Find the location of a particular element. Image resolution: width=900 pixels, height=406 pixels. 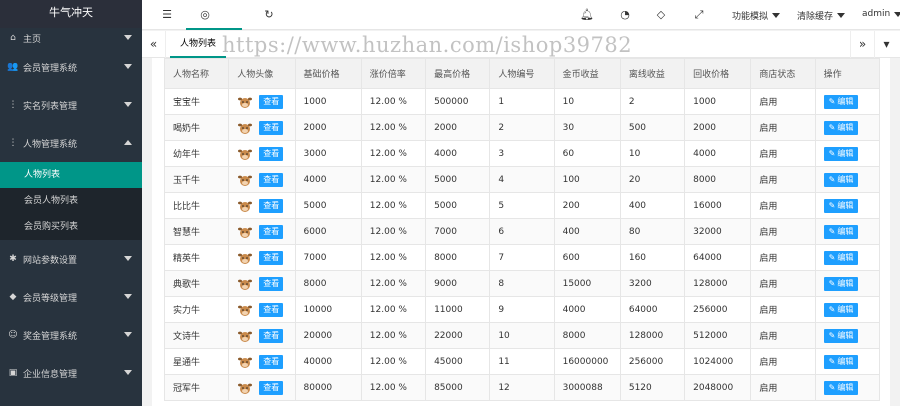

cell-gold: 16000000 is located at coordinates (587, 361).